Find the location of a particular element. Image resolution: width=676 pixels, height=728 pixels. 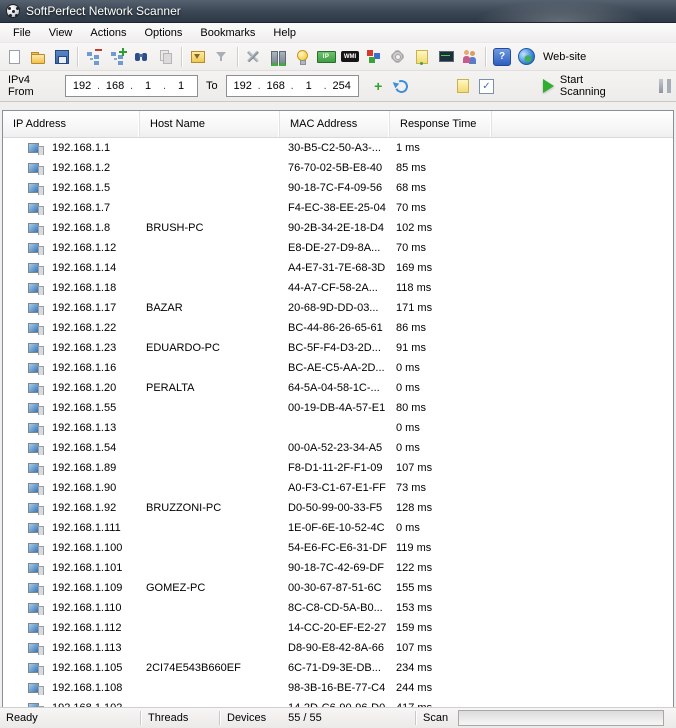

response-time-cell: 155 ms is located at coordinates (414, 588).